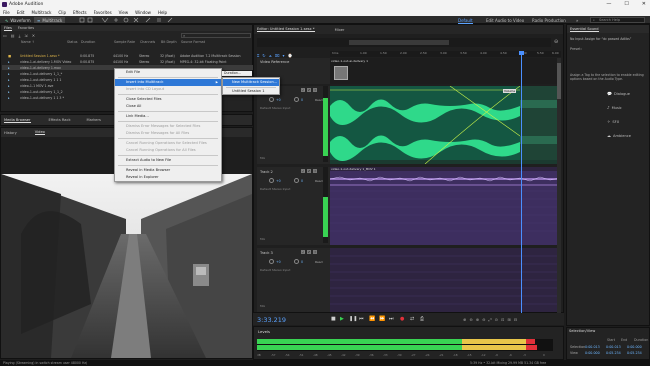  I want to click on zoom-out-amplitude-icon: ⊖, so click(470, 319).